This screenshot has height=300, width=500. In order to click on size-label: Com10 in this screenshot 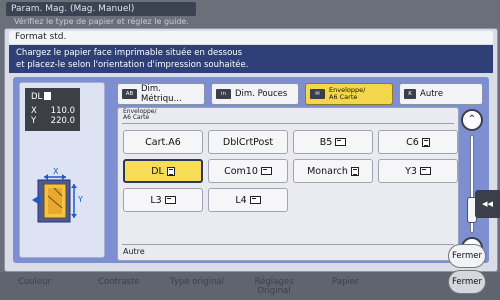, I will do `click(241, 171)`.